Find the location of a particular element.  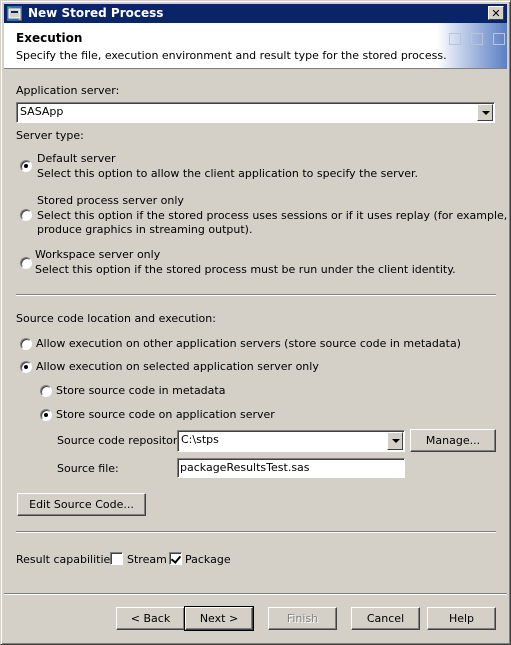

server-type-label: Server type: is located at coordinates (50, 135).